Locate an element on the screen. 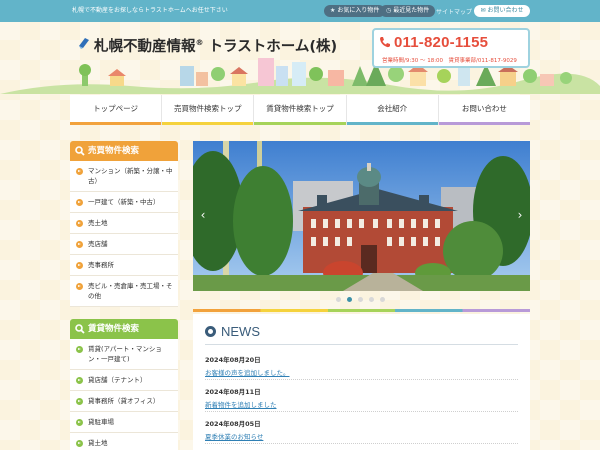 The height and width of the screenshot is (450, 600). sale-search-title: 売買物件検索 is located at coordinates (114, 151).